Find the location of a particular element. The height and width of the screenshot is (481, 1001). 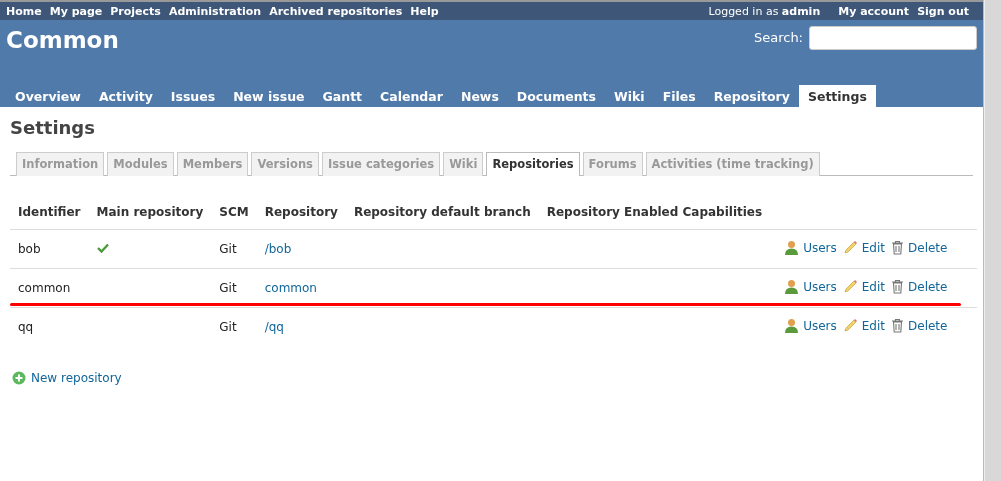

account-link: My account is located at coordinates (874, 11).